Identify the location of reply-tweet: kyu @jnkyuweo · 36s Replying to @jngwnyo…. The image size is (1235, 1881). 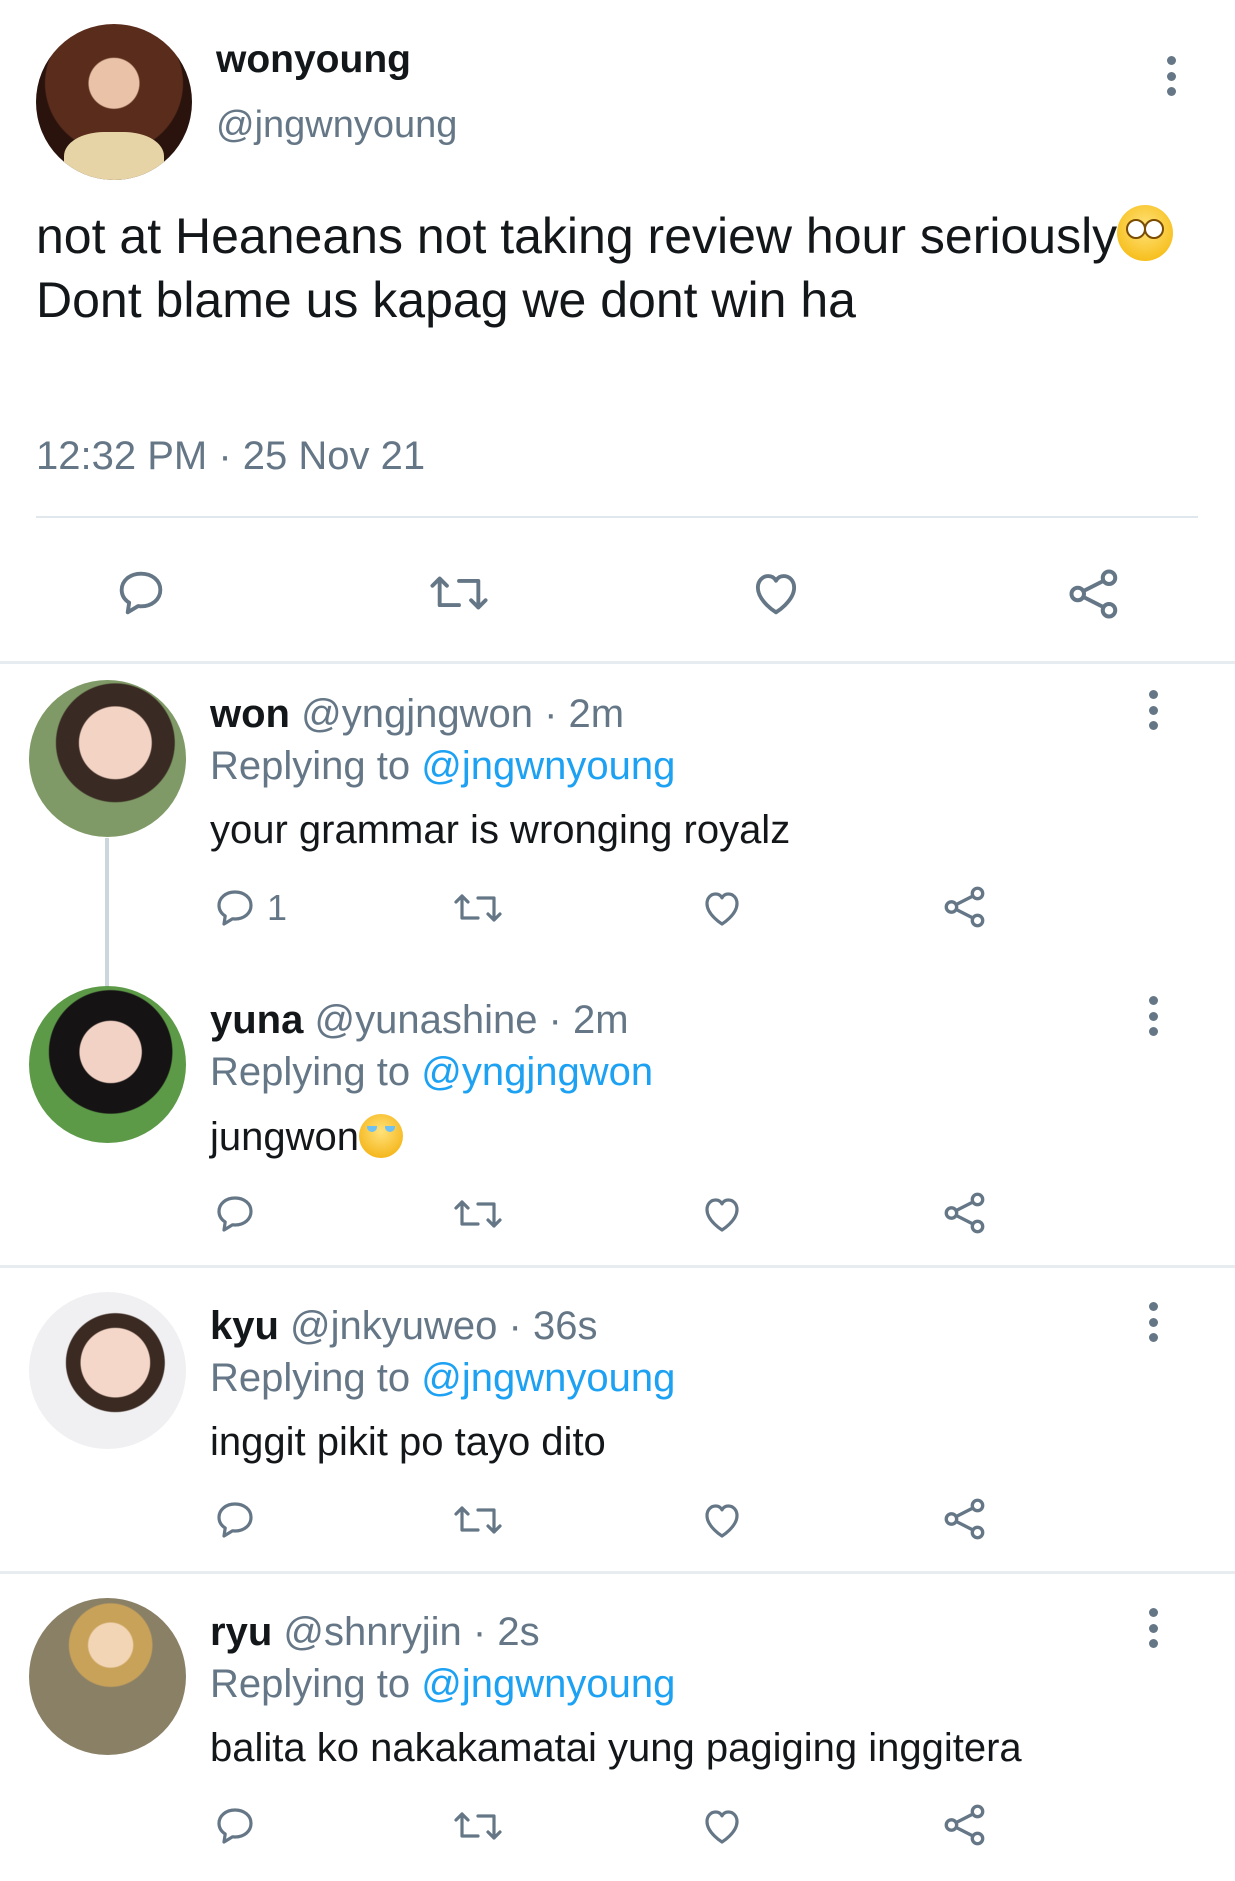
(617, 1427).